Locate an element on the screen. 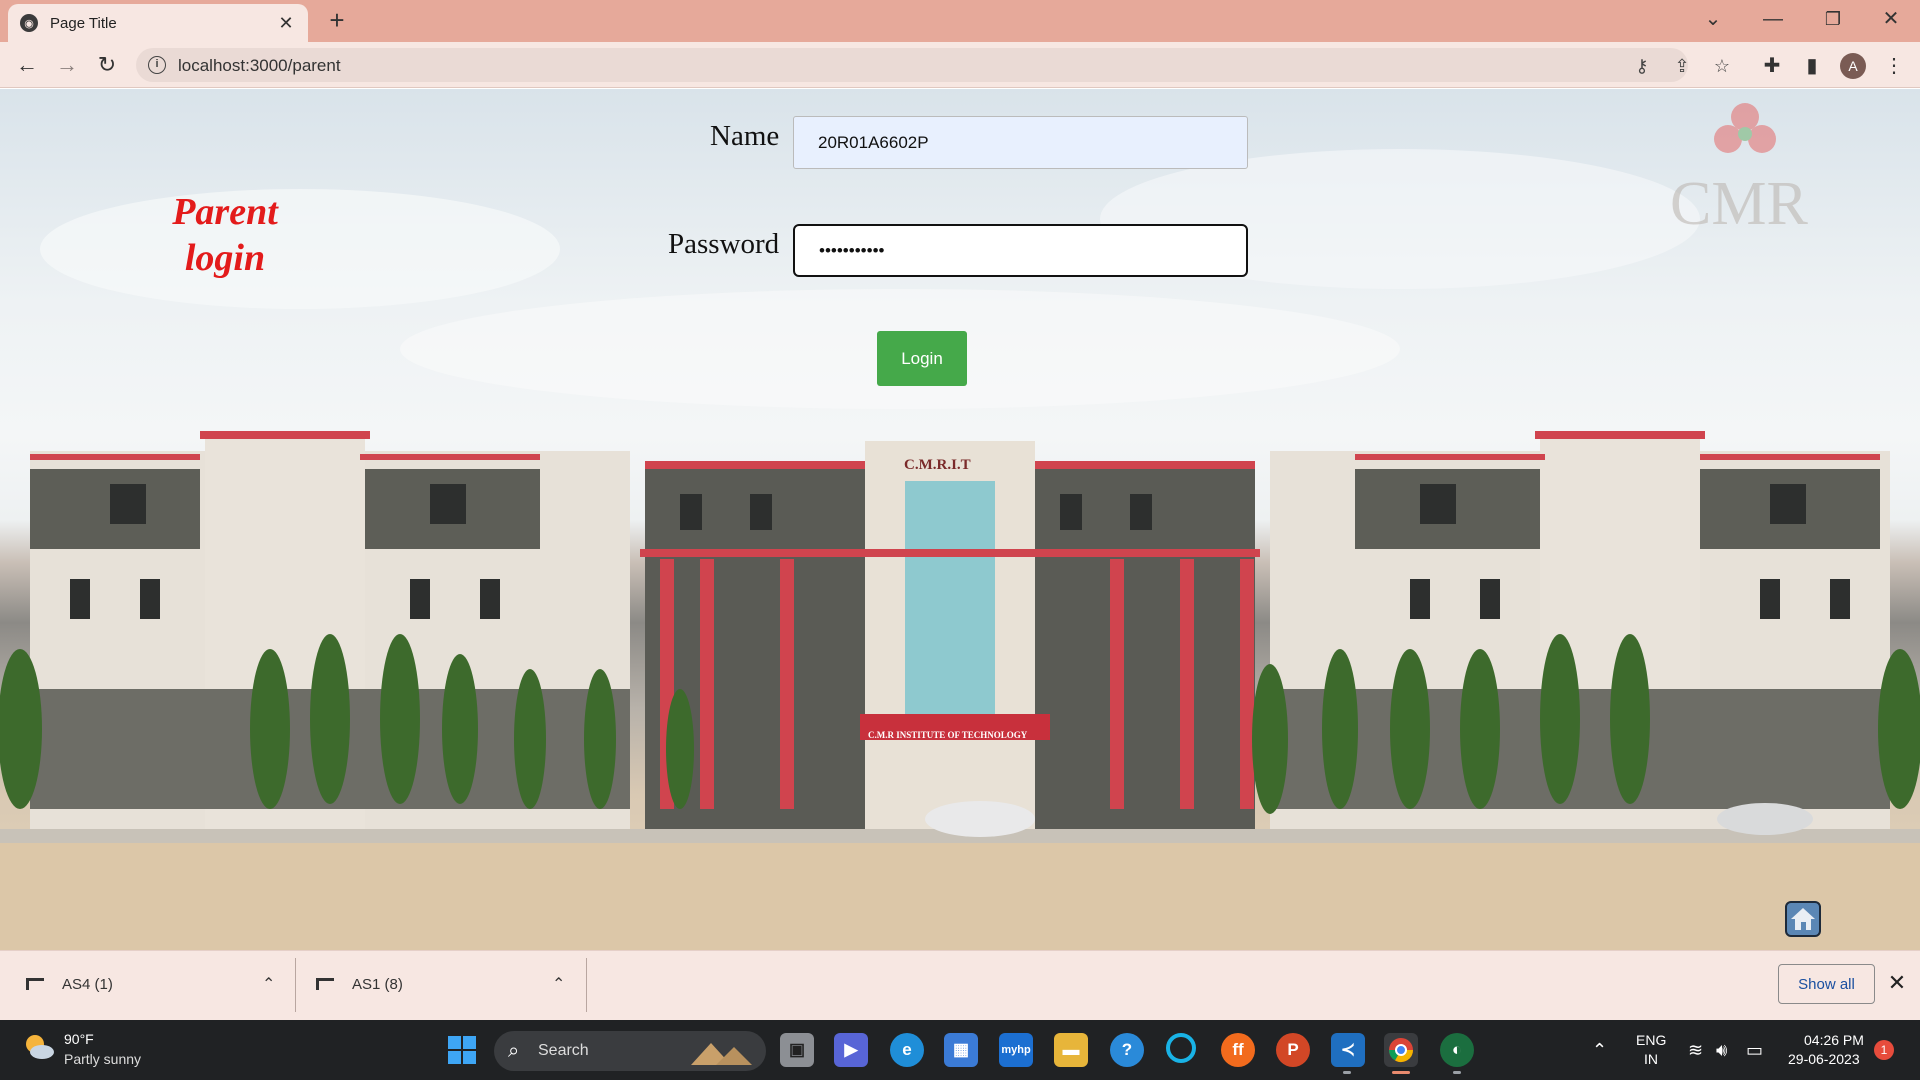 The image size is (1920, 1080). active-app-indicator is located at coordinates (1401, 1072).